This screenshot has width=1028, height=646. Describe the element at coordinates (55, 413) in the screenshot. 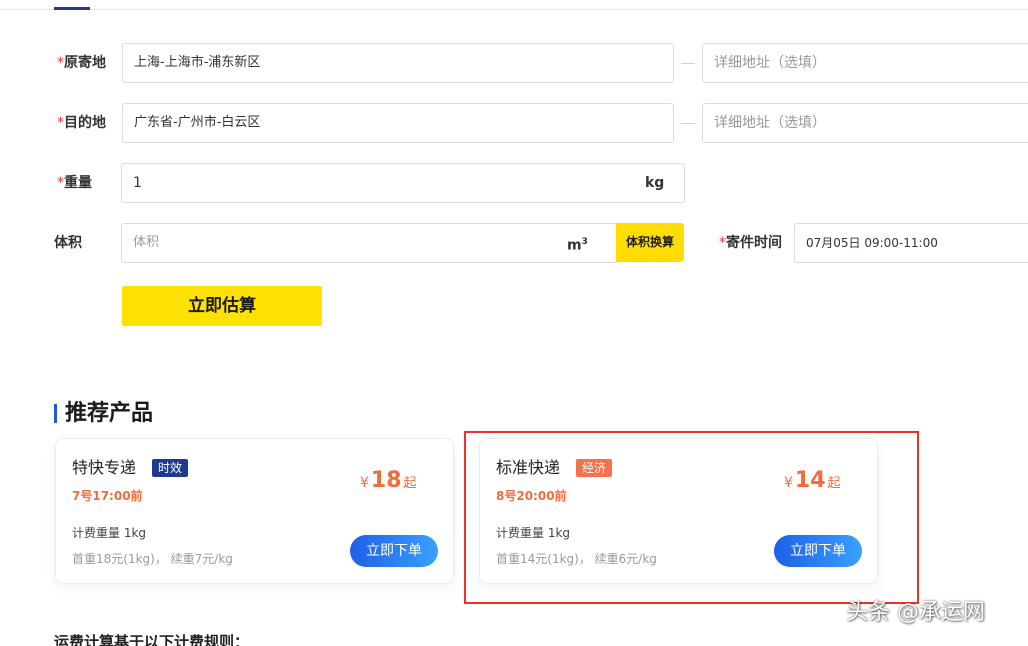

I see `section-accent-bar` at that location.